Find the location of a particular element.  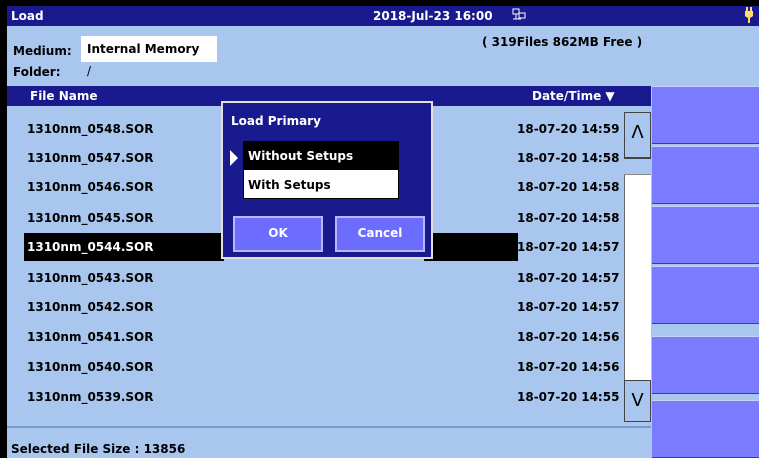

selection-pointer-icon is located at coordinates (234, 158).